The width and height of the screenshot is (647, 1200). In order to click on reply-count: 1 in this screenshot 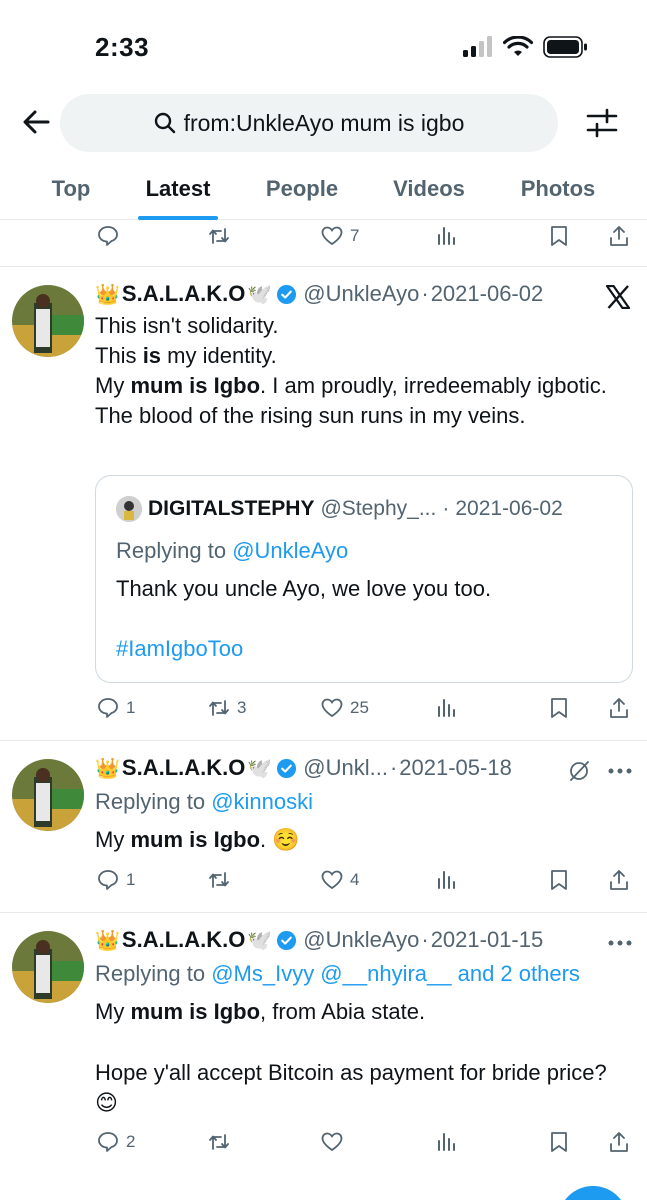, I will do `click(131, 707)`.